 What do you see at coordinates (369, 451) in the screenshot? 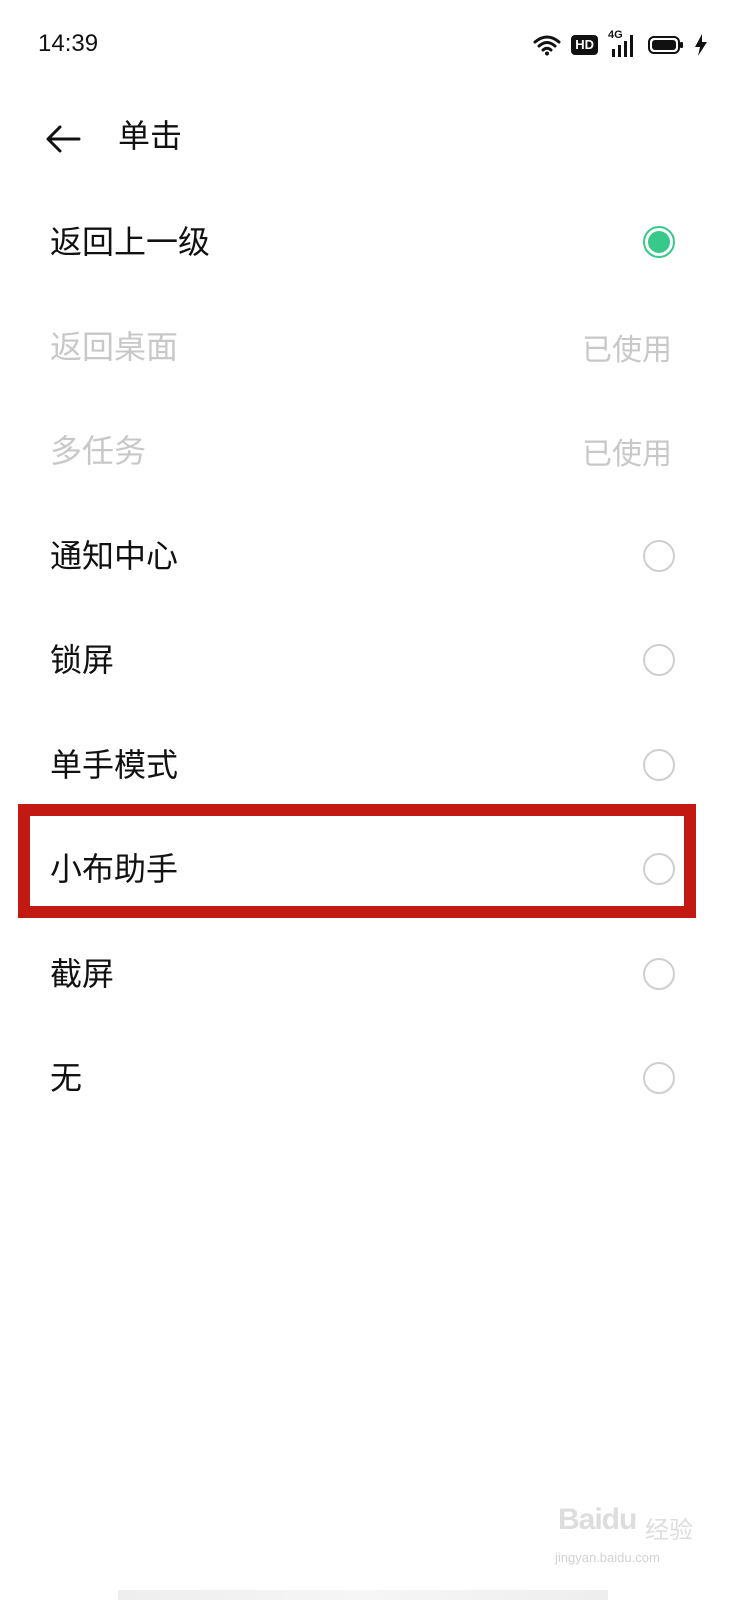
I see `option-multitask: 多任务 已使用` at bounding box center [369, 451].